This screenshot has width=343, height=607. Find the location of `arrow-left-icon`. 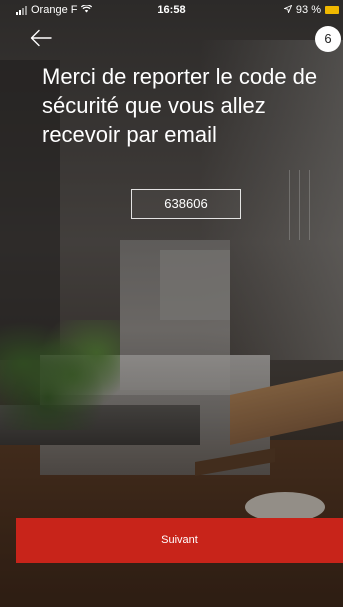

arrow-left-icon is located at coordinates (41, 38).